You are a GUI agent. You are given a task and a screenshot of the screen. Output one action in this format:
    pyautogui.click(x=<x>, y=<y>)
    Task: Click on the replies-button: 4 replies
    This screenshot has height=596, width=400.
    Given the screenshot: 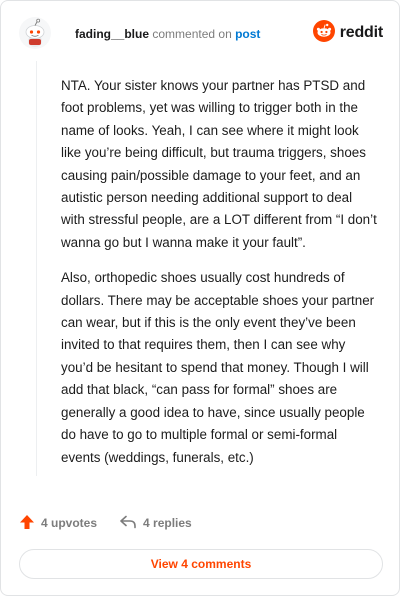 What is the action you would take?
    pyautogui.click(x=155, y=523)
    